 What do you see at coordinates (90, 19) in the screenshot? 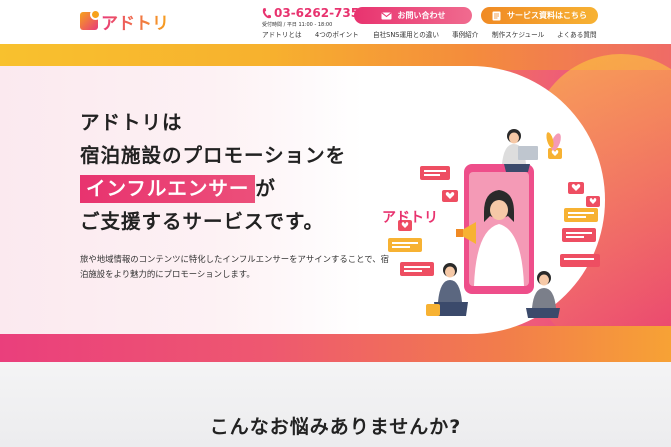
I see `logo-mark-icon` at bounding box center [90, 19].